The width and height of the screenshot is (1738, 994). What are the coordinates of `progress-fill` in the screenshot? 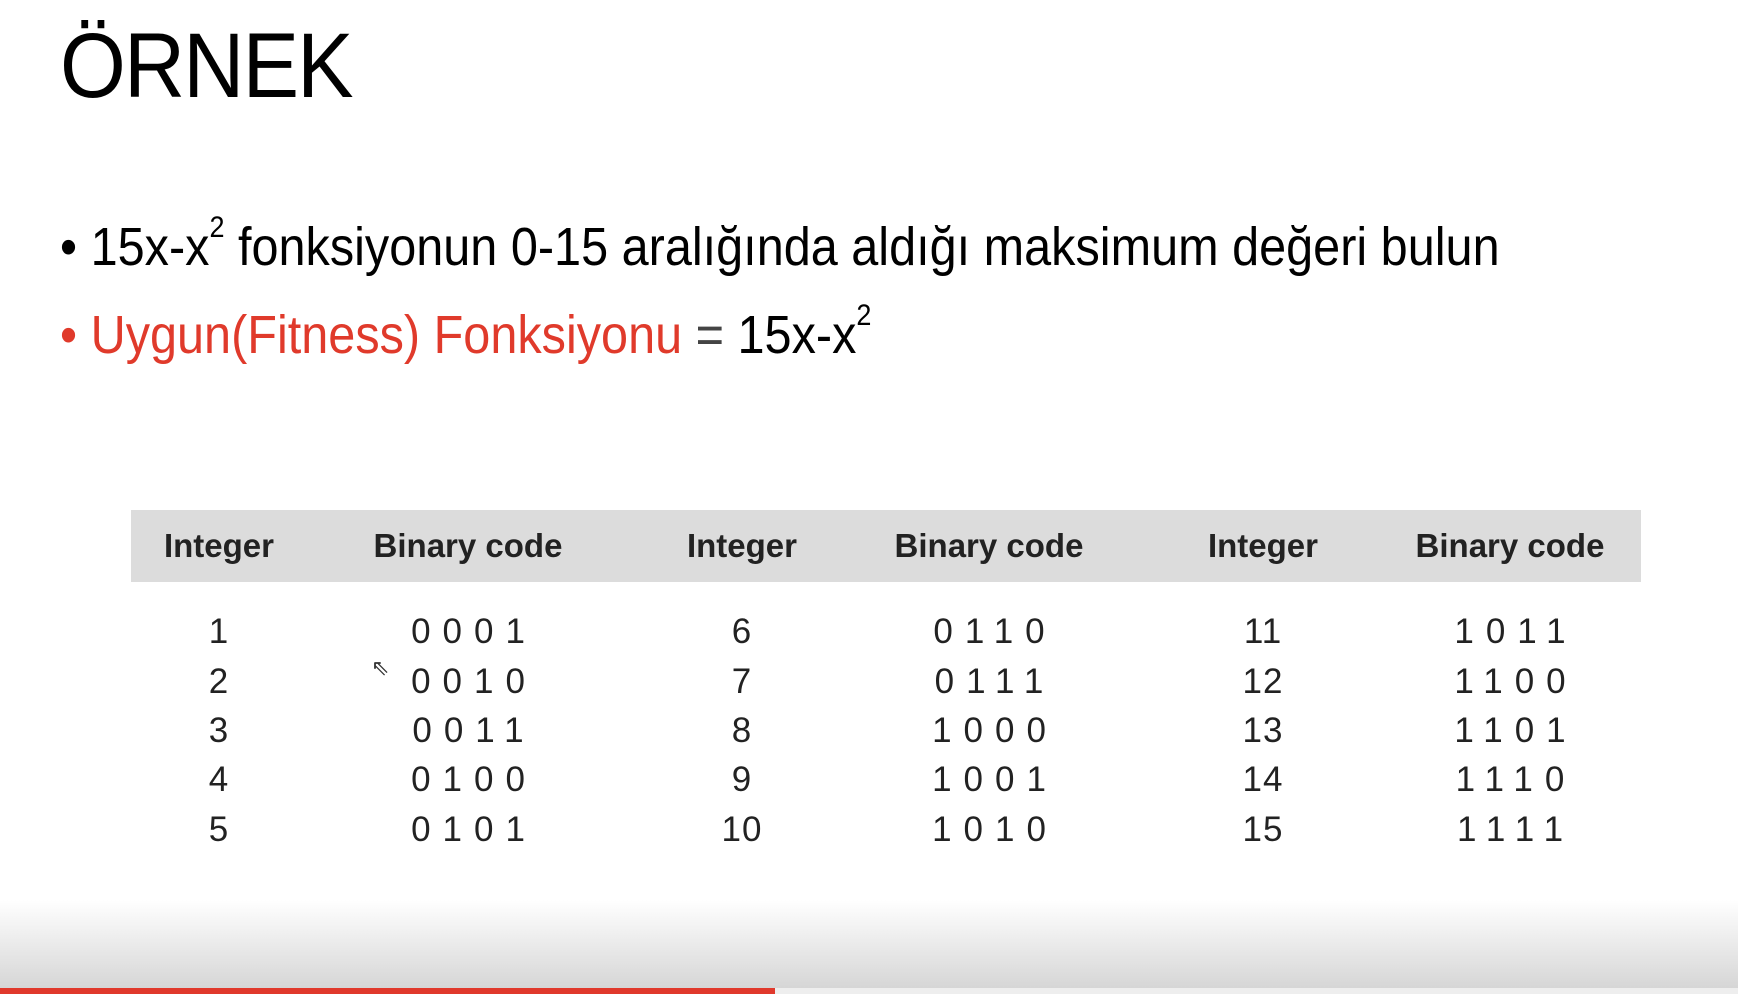 It's located at (388, 991).